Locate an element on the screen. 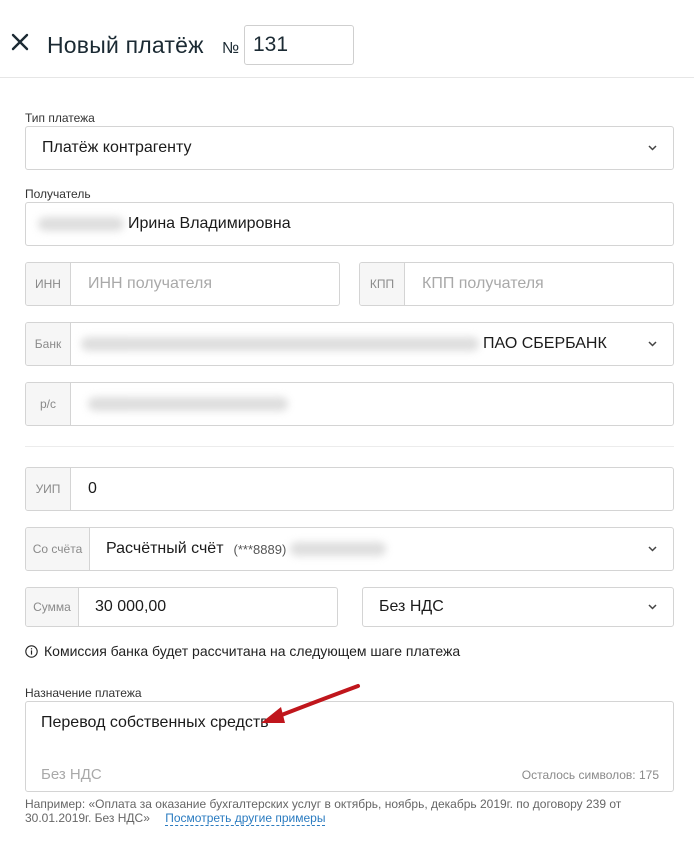 This screenshot has height=852, width=694. account-input: р/с is located at coordinates (349, 404).